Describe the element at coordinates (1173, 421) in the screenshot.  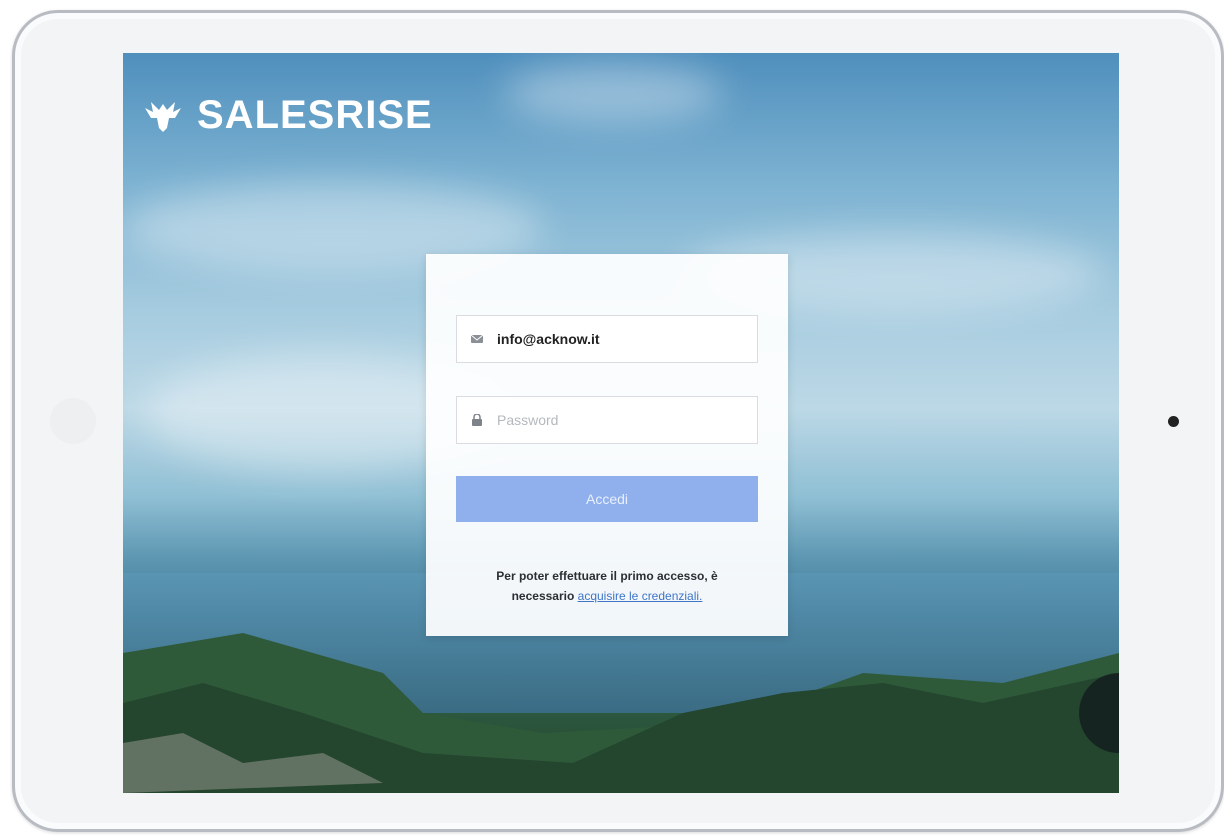
I see `camera-dot` at that location.